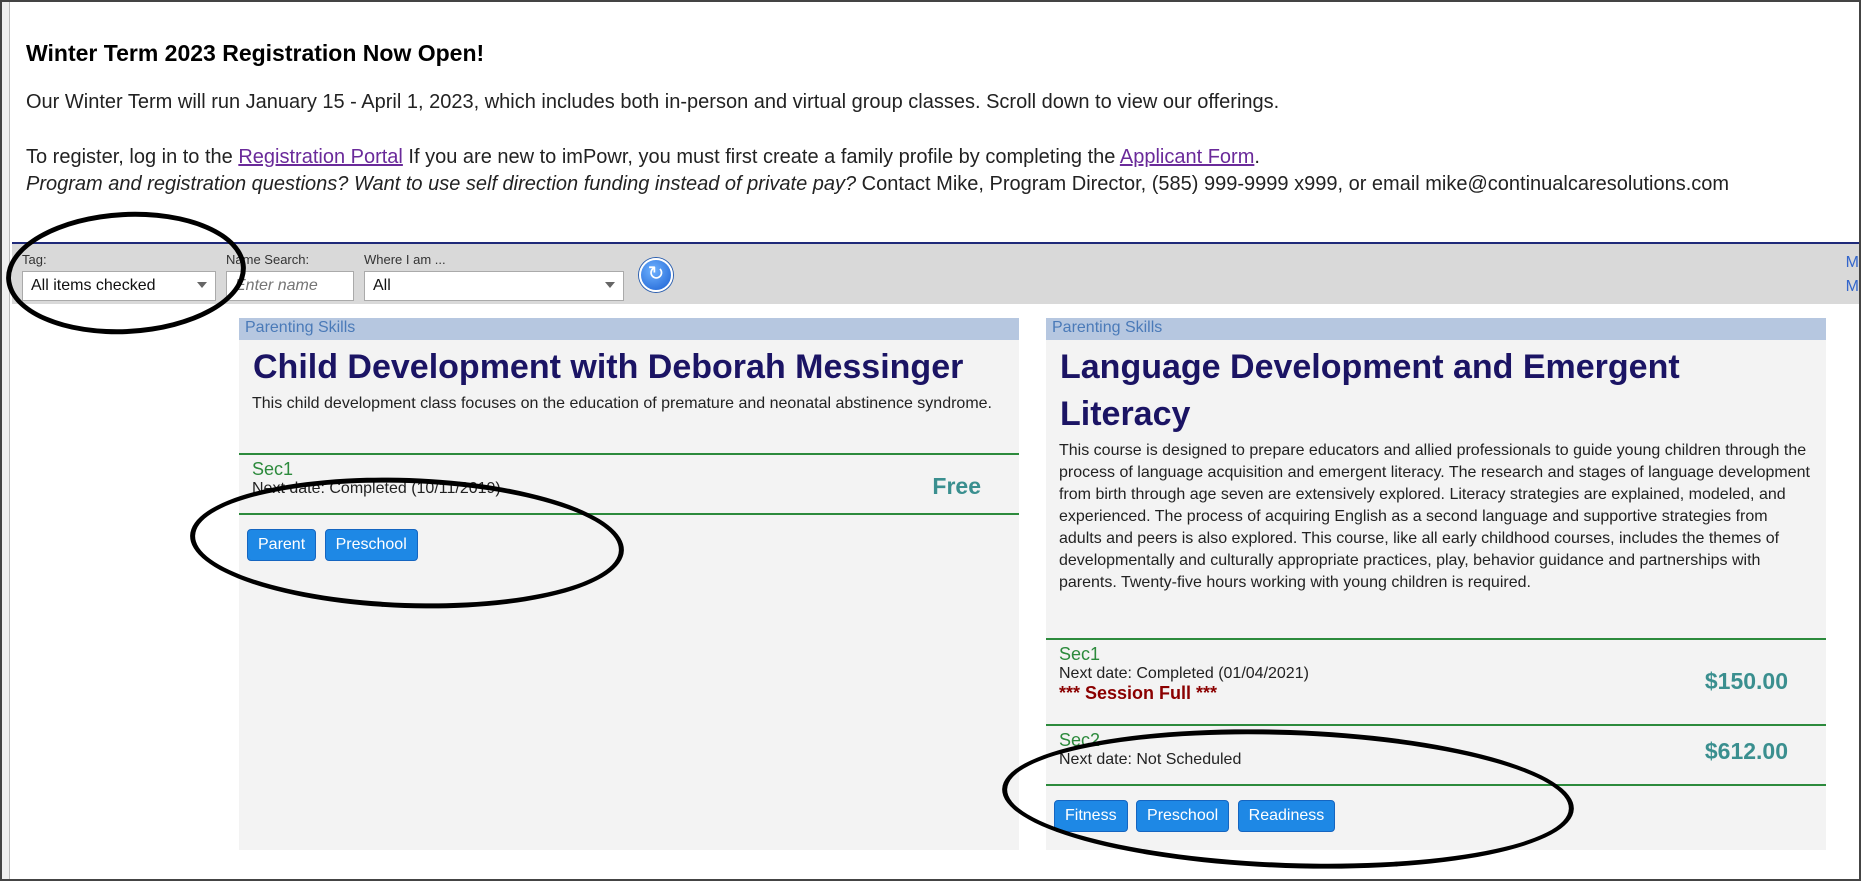 The image size is (1861, 881). Describe the element at coordinates (1187, 157) in the screenshot. I see `applicant-form-link: Applicant Form` at that location.